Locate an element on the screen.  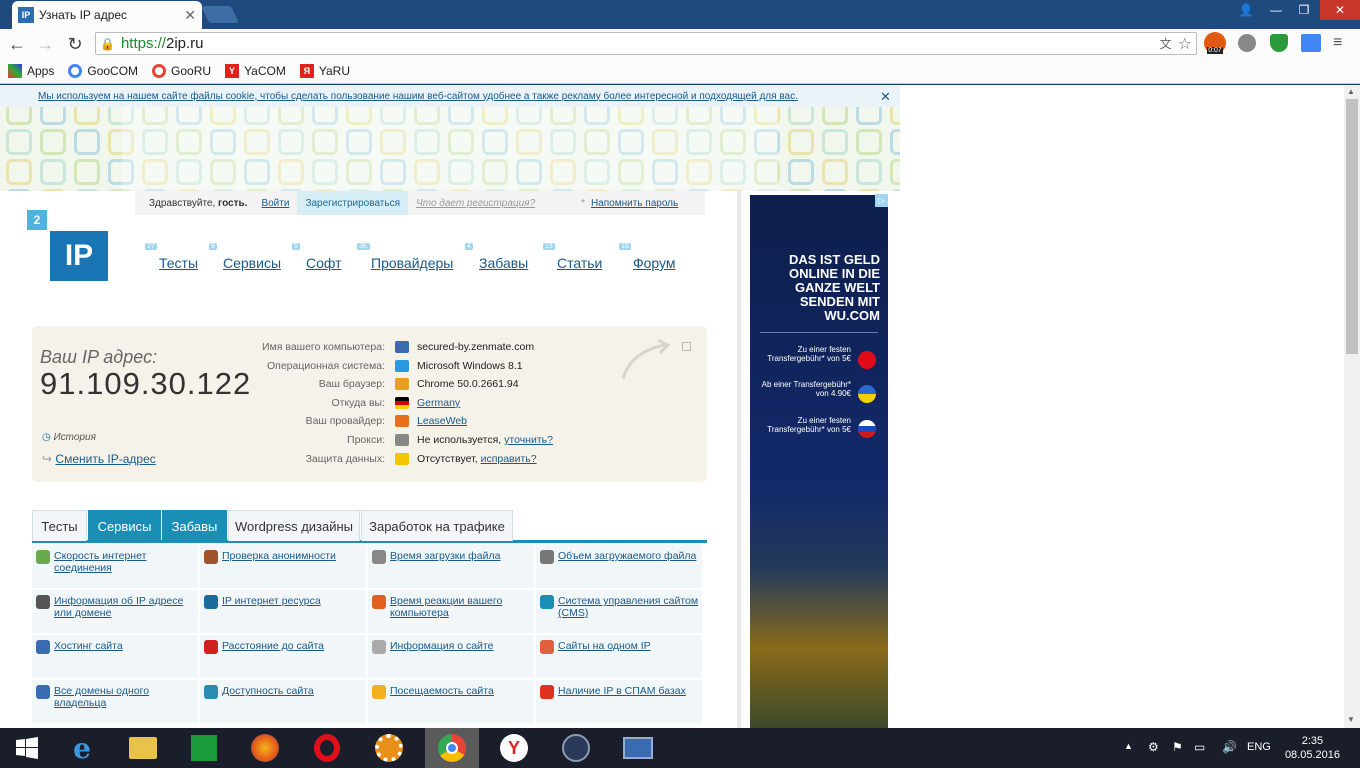
extension-timer-icon: 0:07 is located at coordinates (1215, 43).